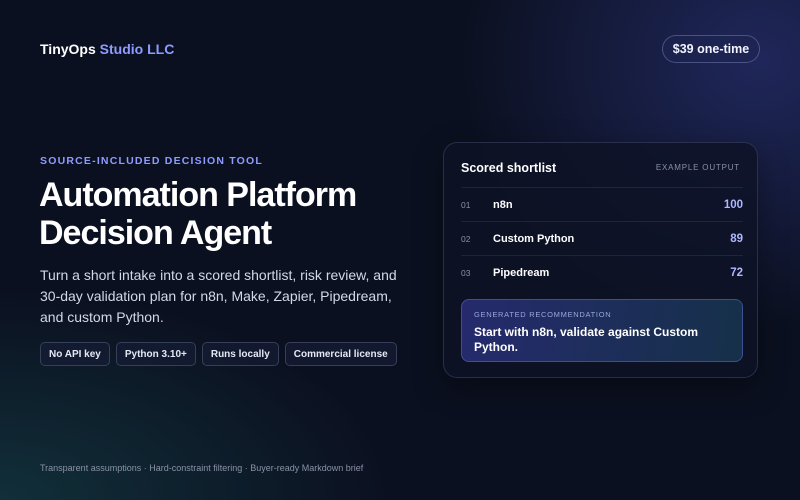 Image resolution: width=800 pixels, height=500 pixels. I want to click on row-rank: 02, so click(466, 238).